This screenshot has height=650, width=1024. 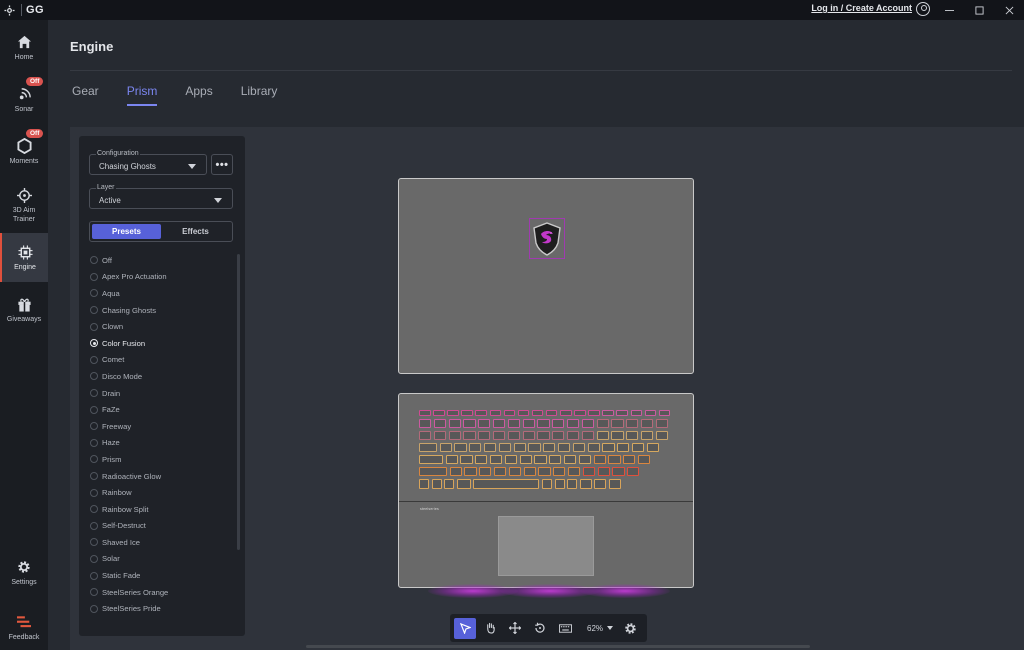 What do you see at coordinates (129, 260) in the screenshot?
I see `preset-item: Off` at bounding box center [129, 260].